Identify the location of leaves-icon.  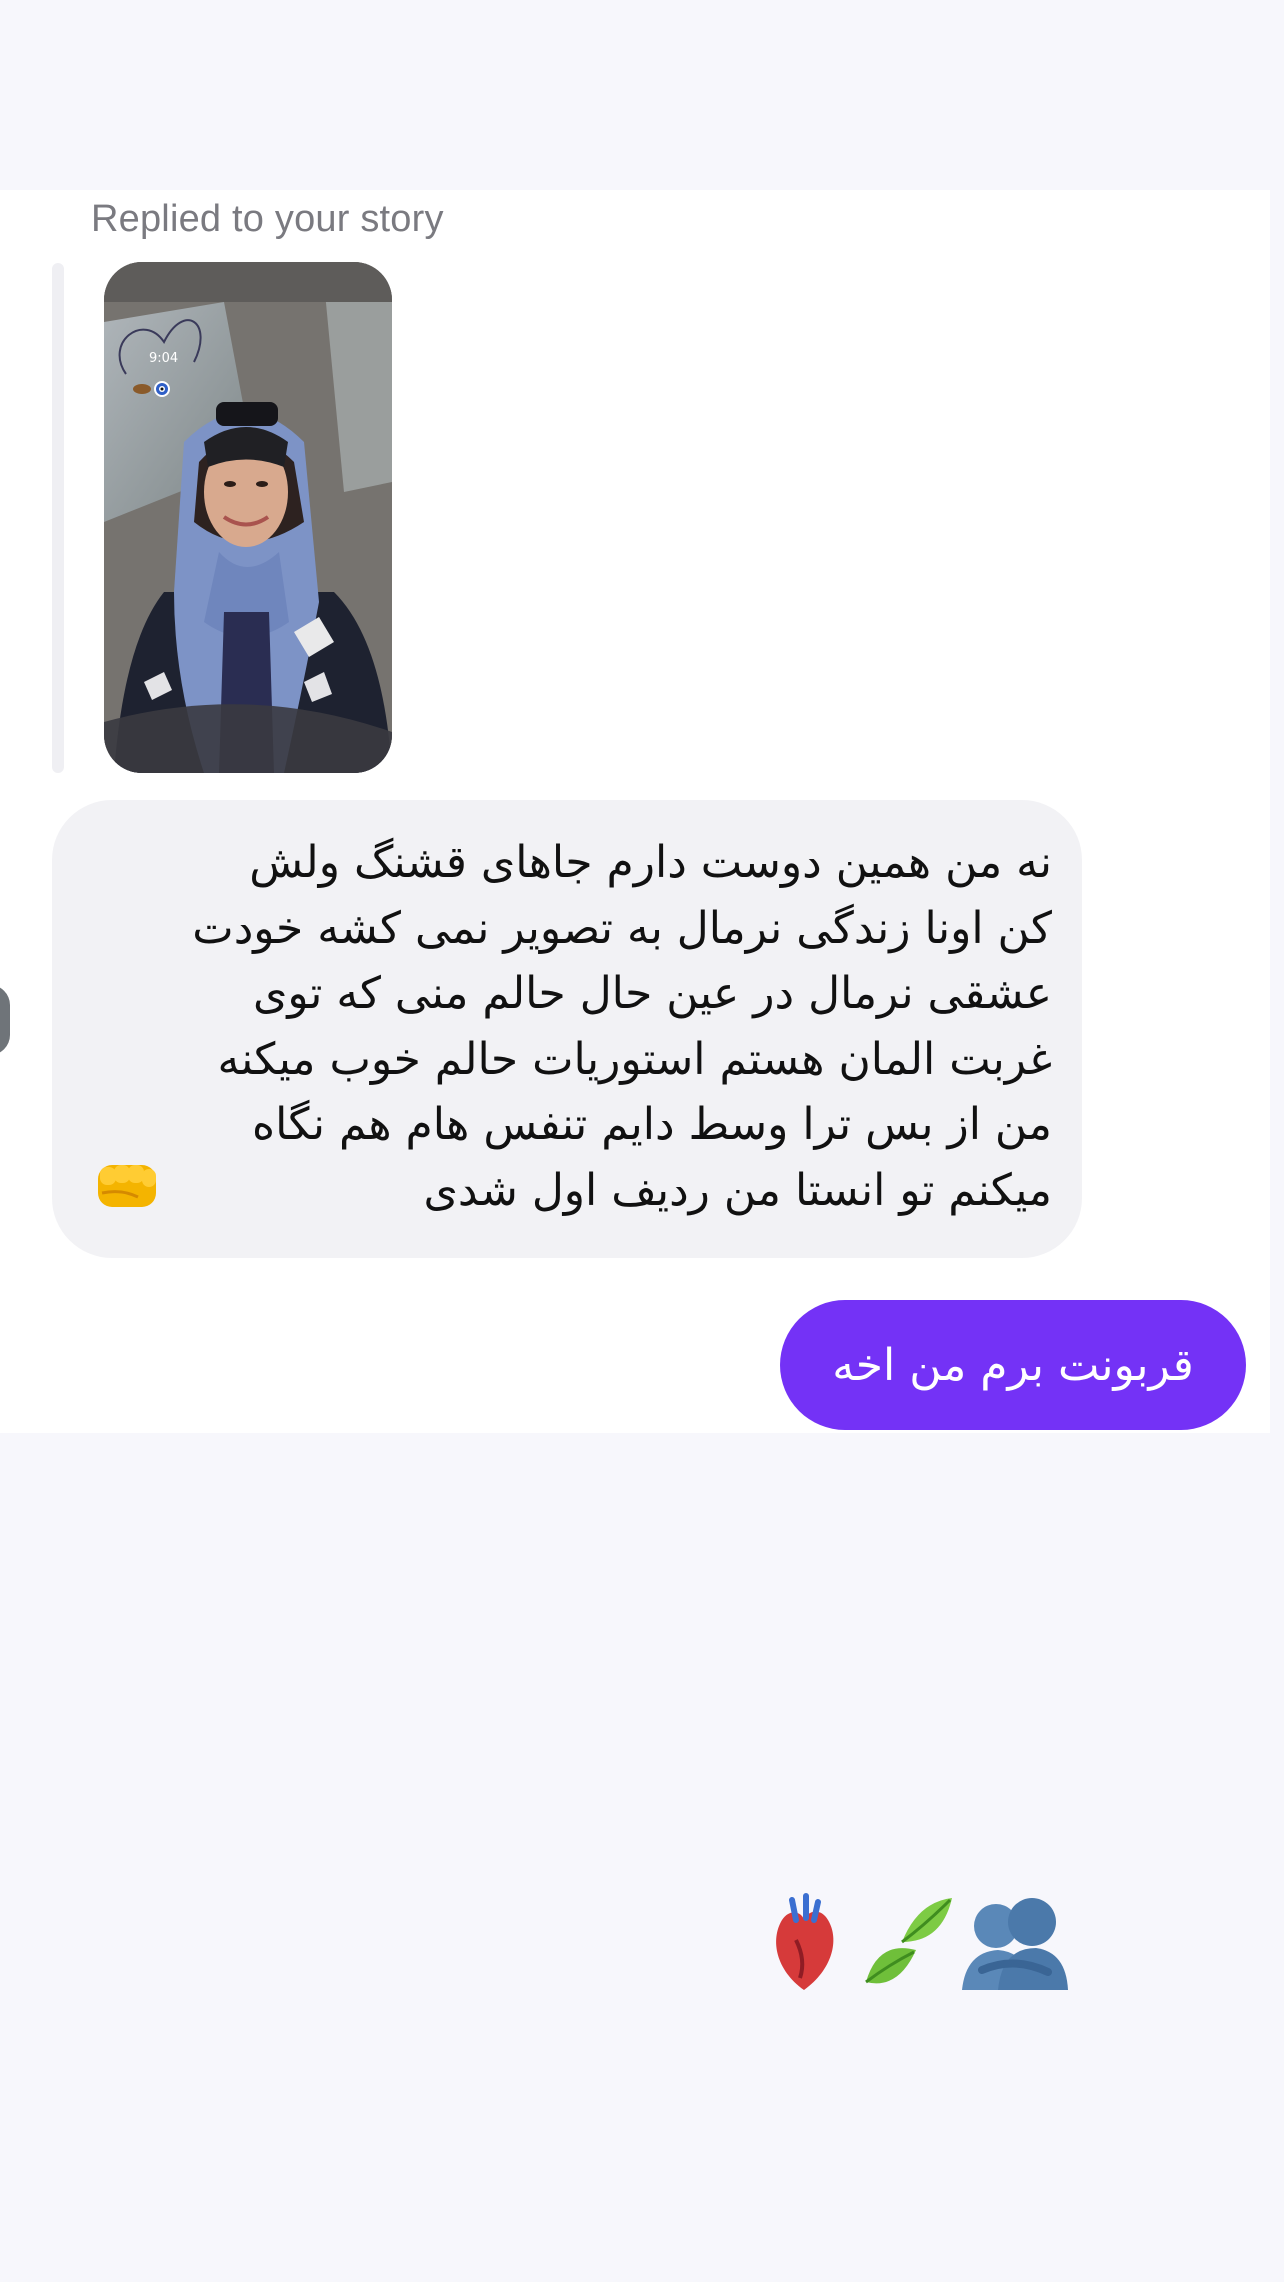
(906, 1945).